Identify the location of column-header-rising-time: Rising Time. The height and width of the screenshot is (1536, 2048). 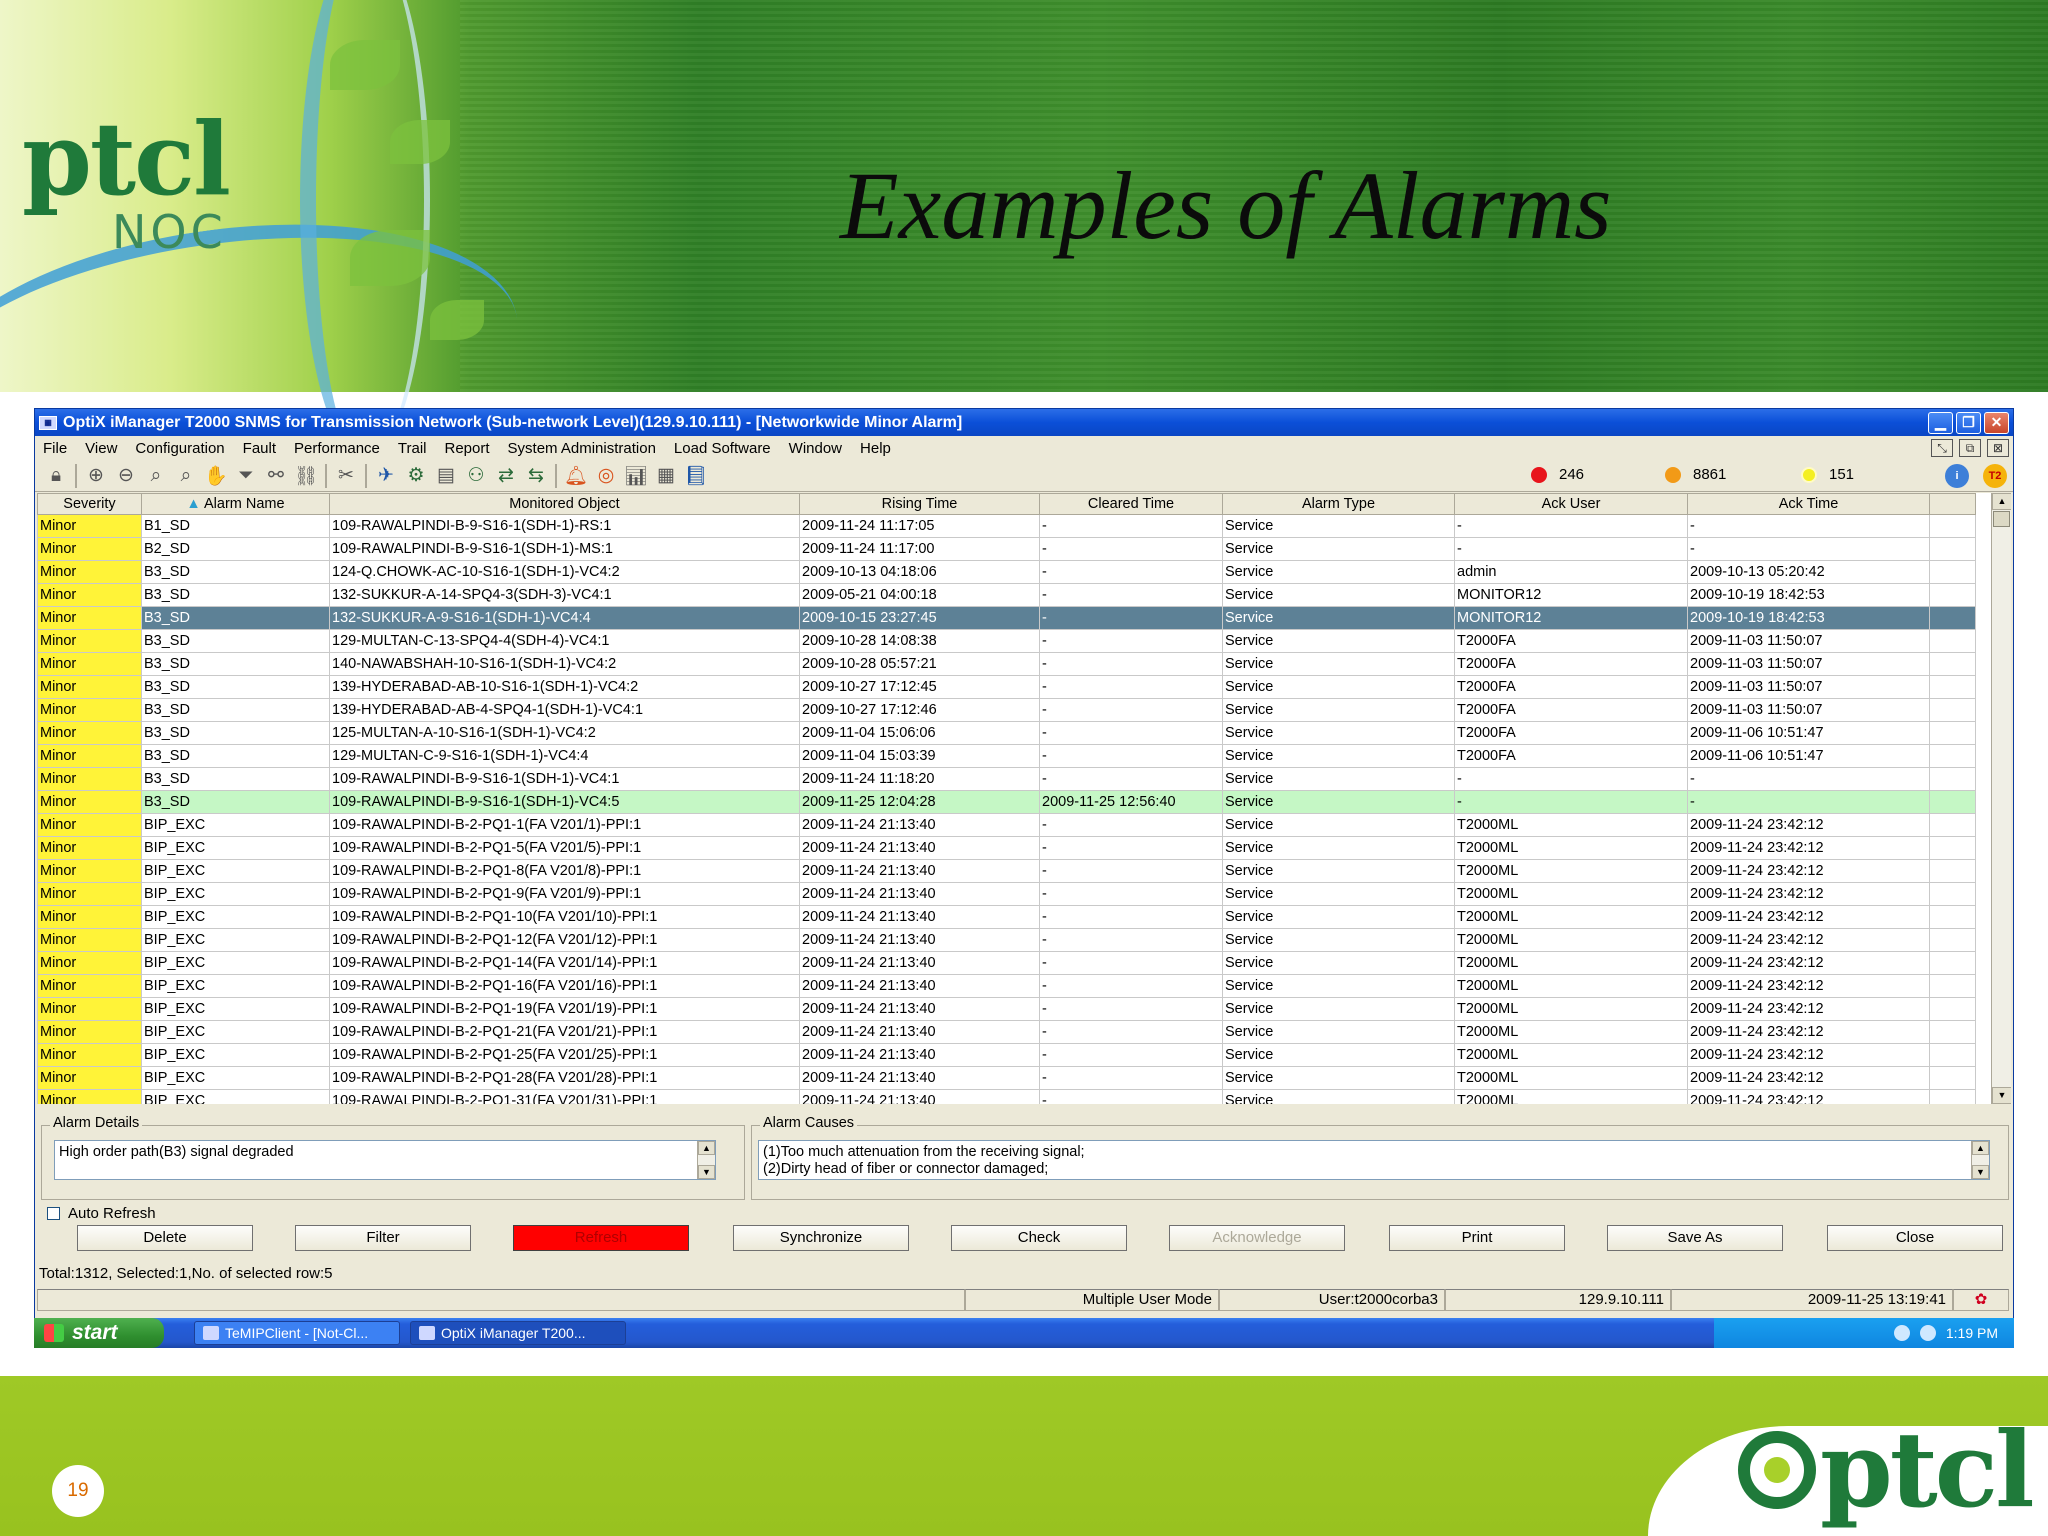
(919, 504).